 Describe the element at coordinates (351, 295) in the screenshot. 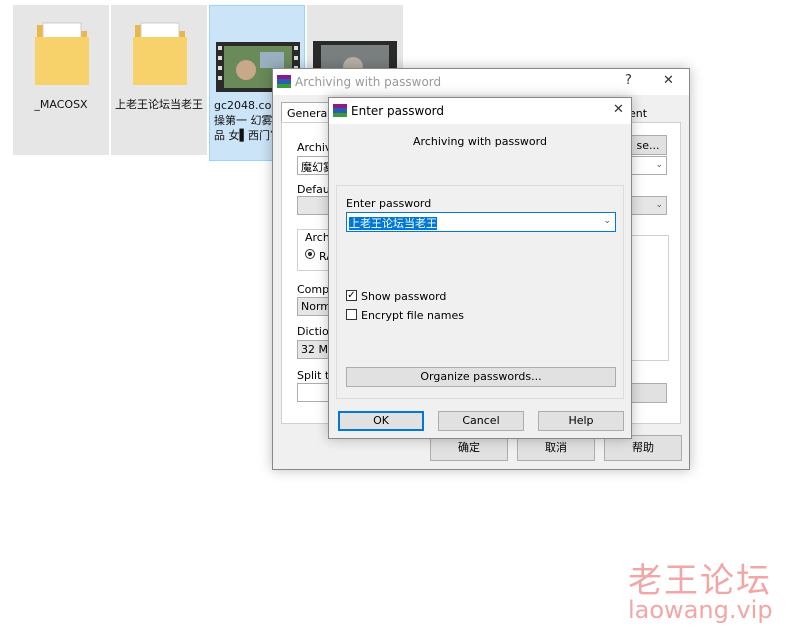

I see `show-password-checkbox: ✓` at that location.